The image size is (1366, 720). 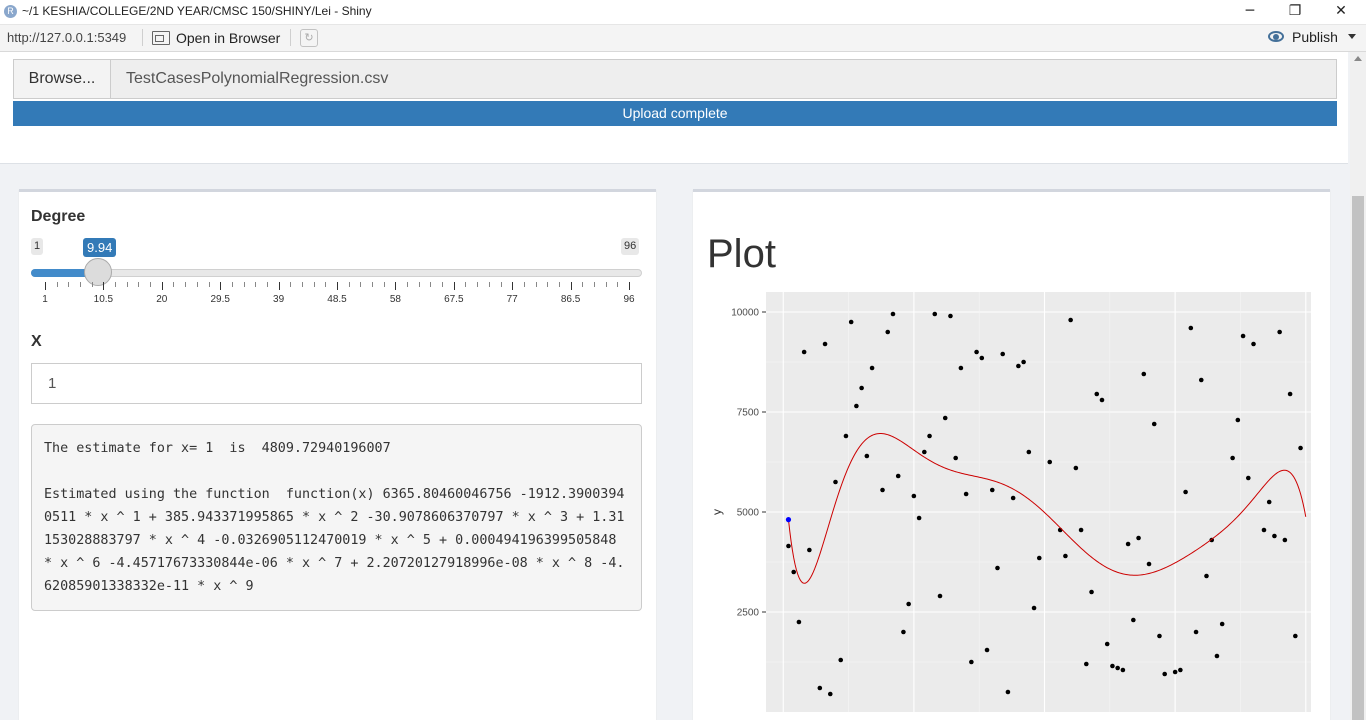 I want to click on refresh-icon: ↻, so click(x=309, y=38).